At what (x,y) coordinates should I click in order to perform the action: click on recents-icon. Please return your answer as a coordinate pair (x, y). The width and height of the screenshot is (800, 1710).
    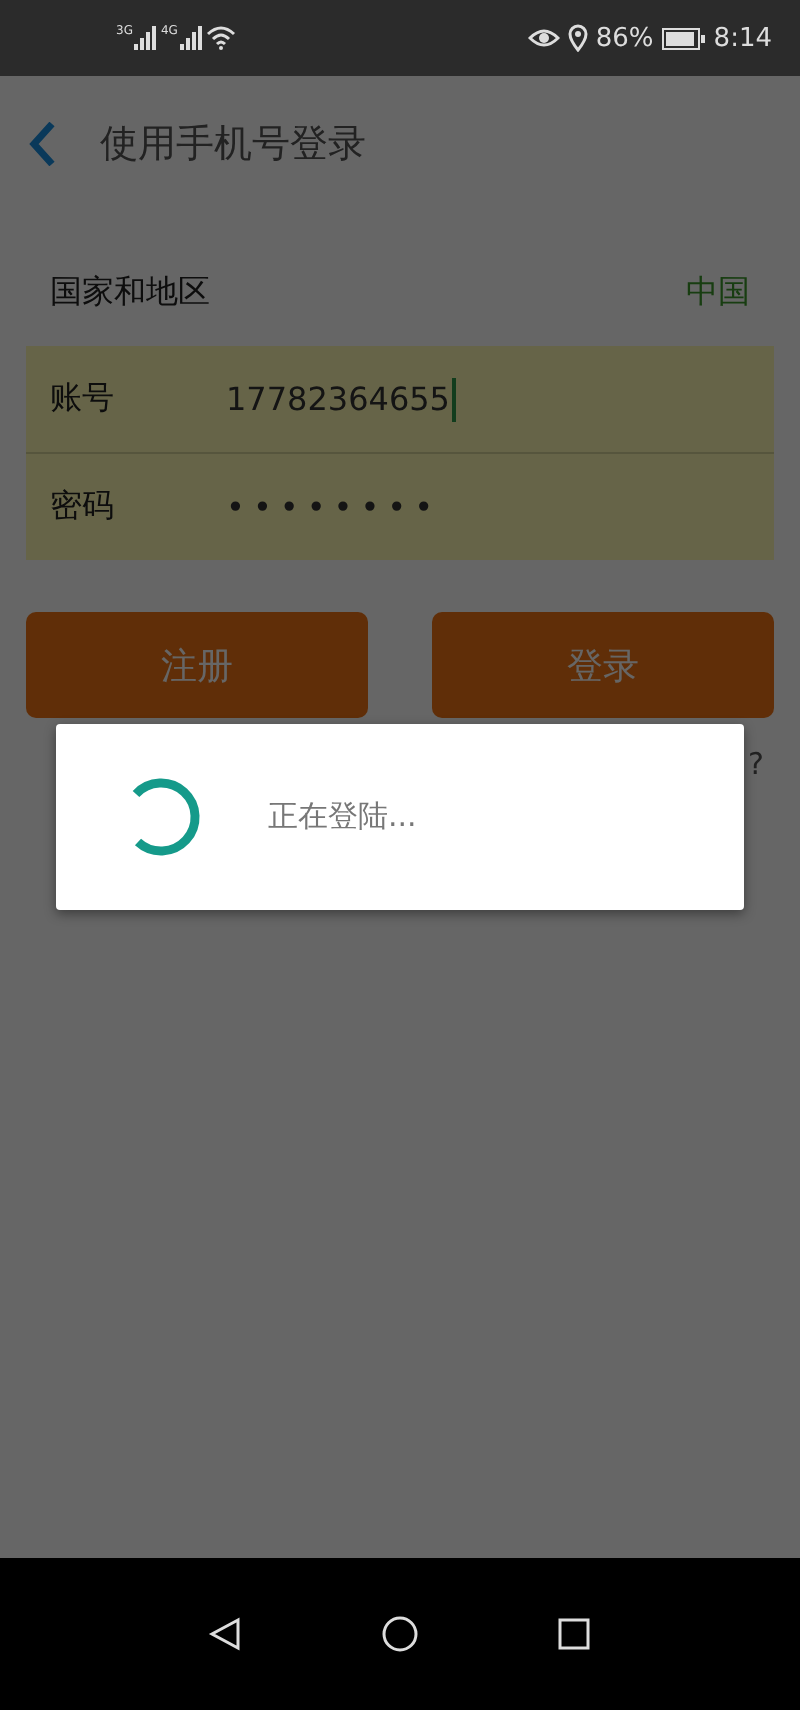
    Looking at the image, I should click on (574, 1634).